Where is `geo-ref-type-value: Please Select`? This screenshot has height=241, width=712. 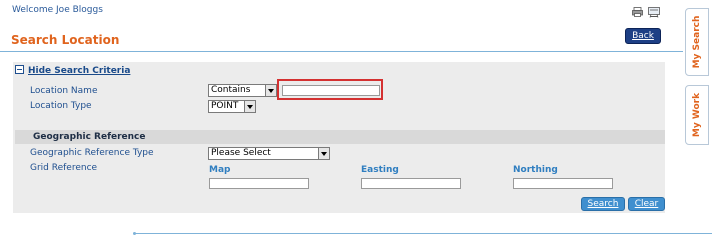 geo-ref-type-value: Please Select is located at coordinates (241, 153).